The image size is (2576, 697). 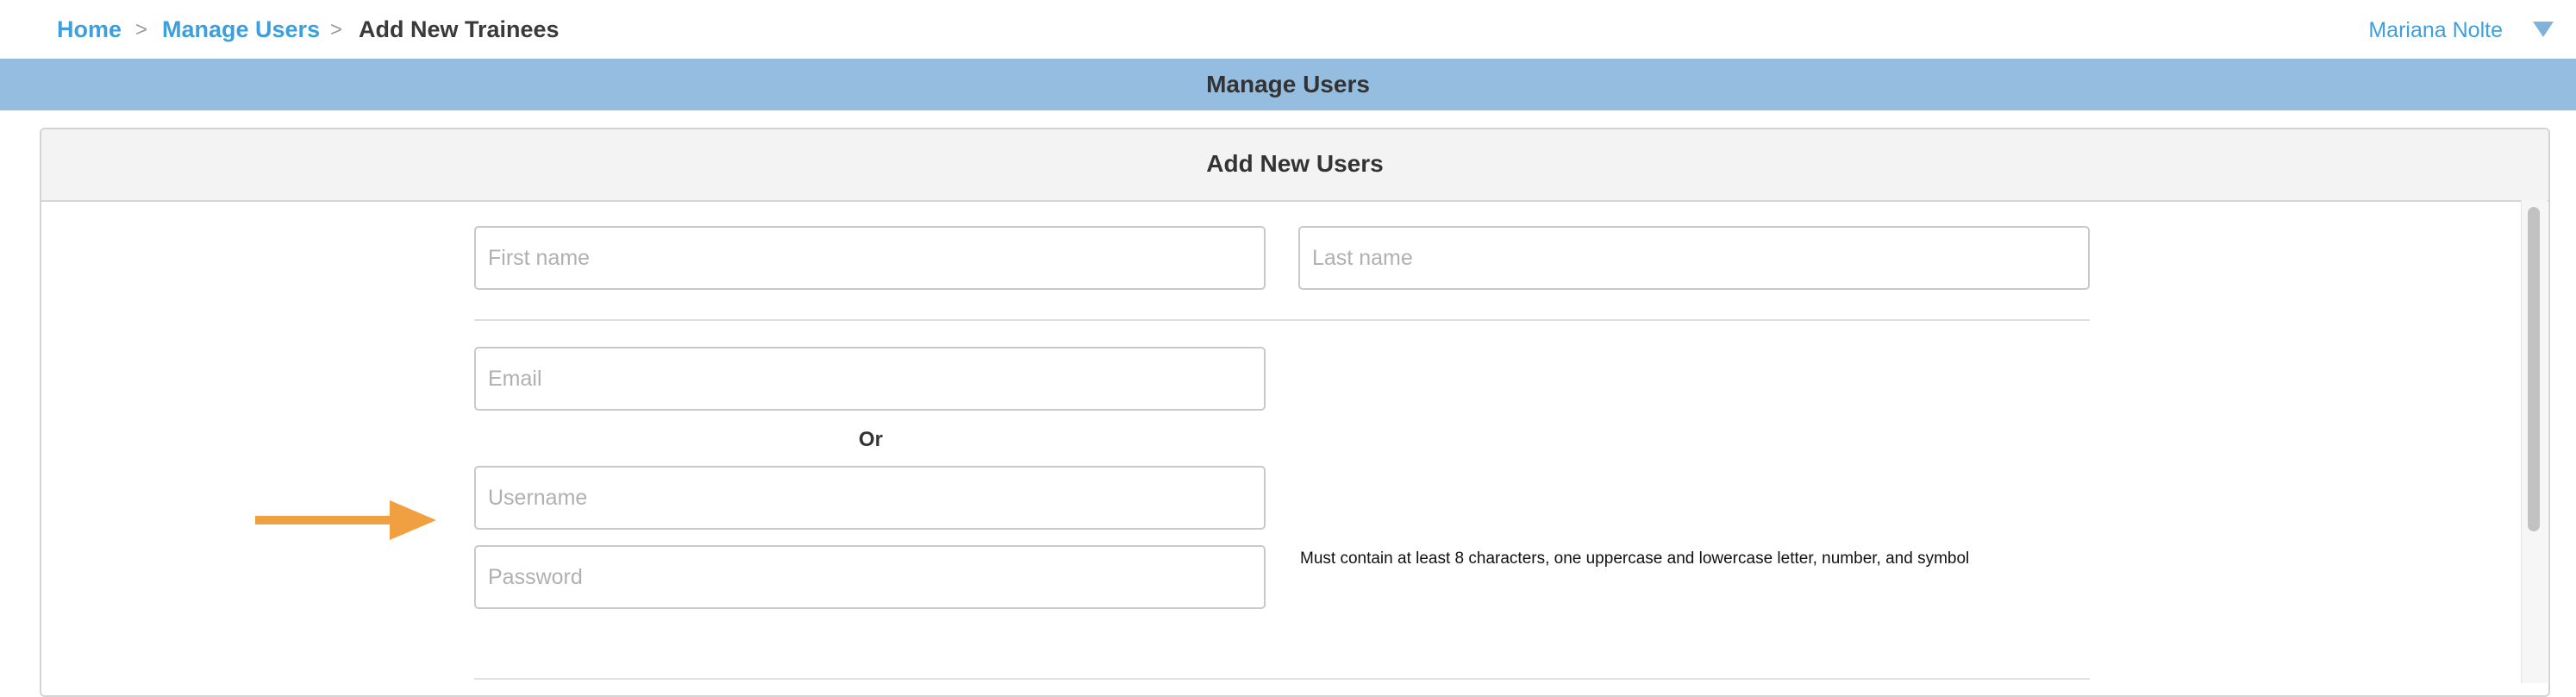 What do you see at coordinates (241, 29) in the screenshot?
I see `breadcrumb-manage-users: Manage Users` at bounding box center [241, 29].